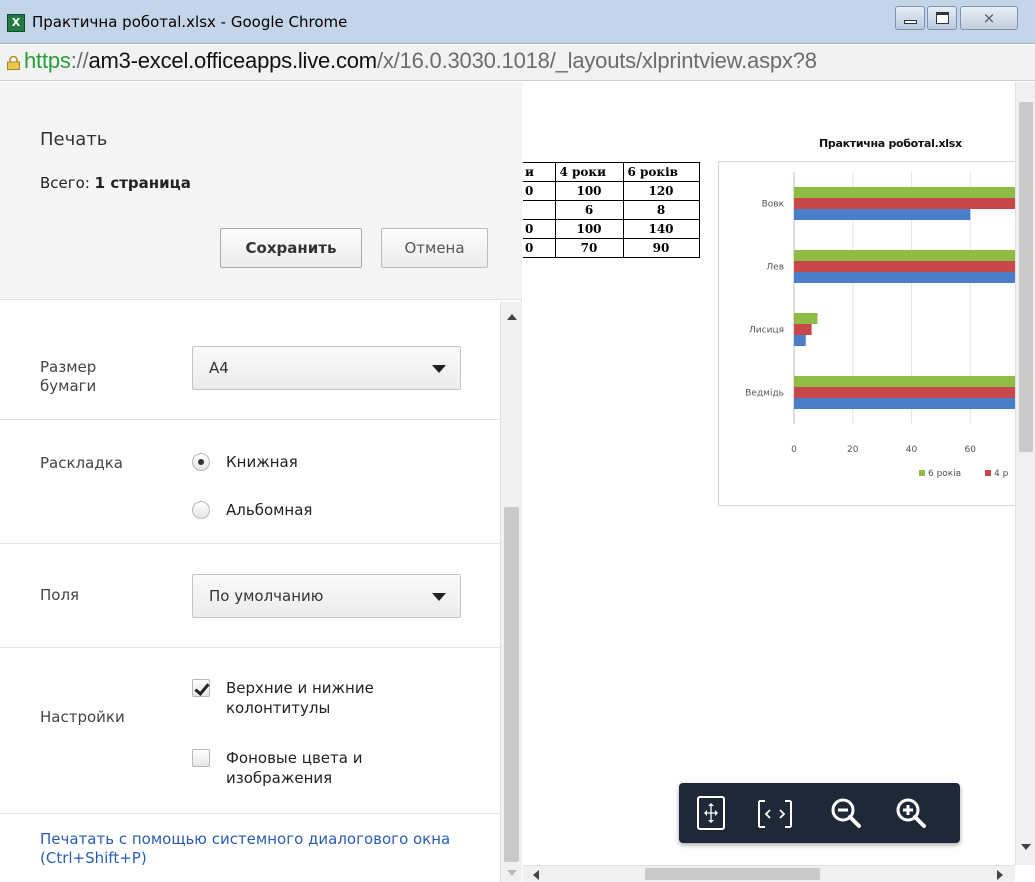 This screenshot has height=882, width=1035. What do you see at coordinates (846, 813) in the screenshot?
I see `zoom-out-button` at bounding box center [846, 813].